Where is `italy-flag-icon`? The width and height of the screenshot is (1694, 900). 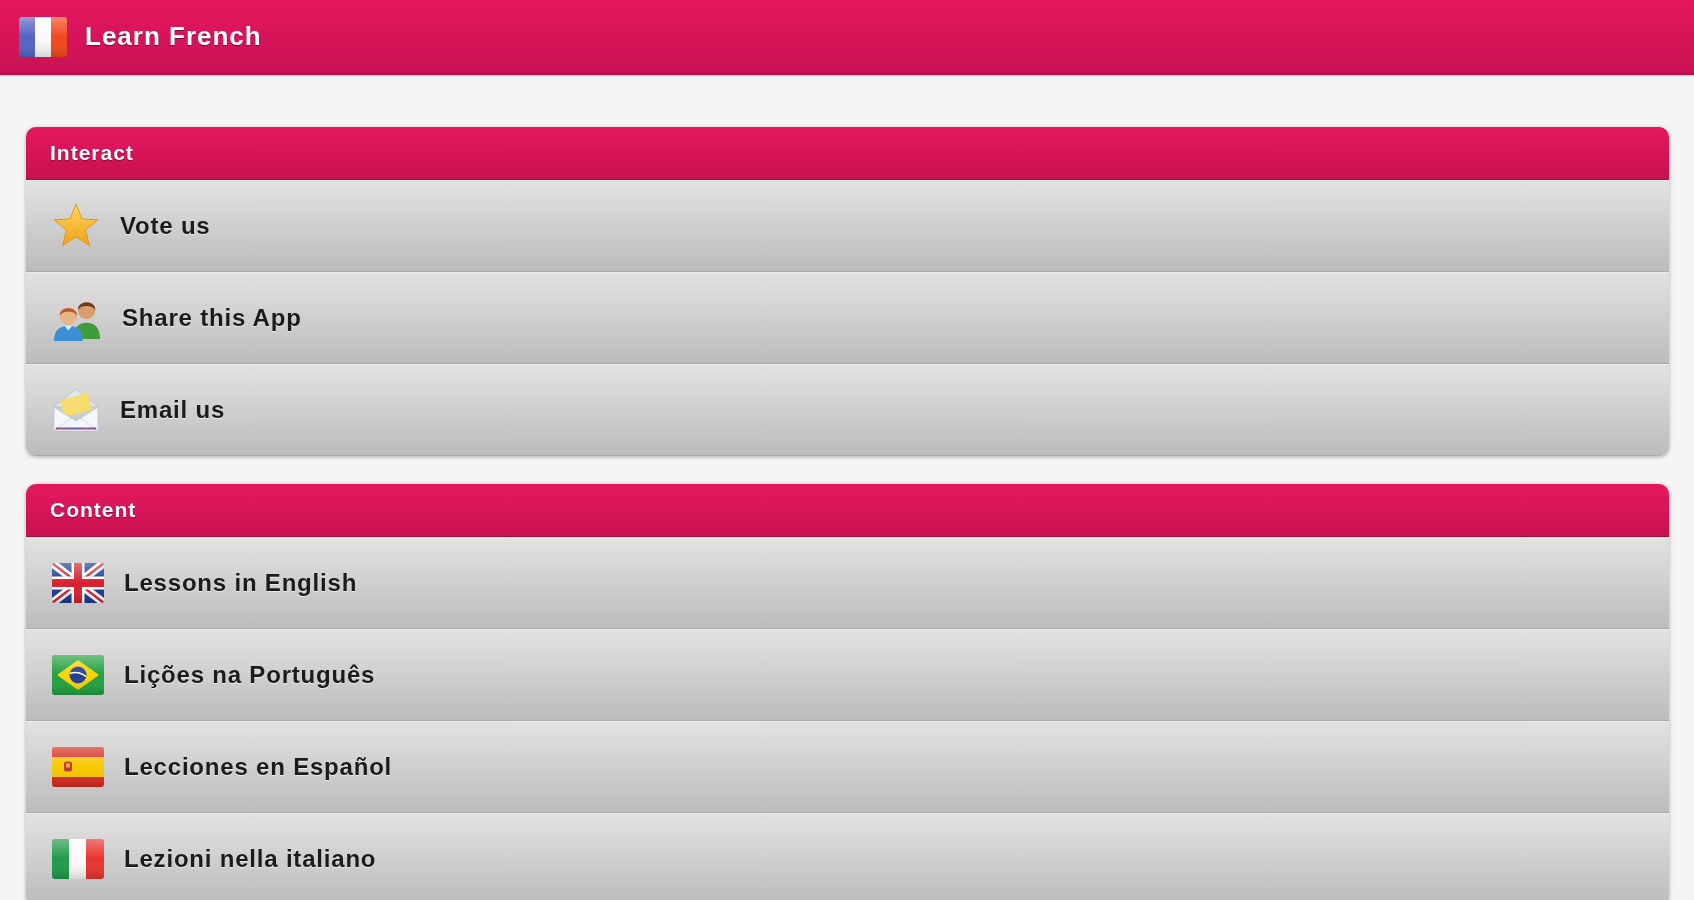
italy-flag-icon is located at coordinates (78, 859).